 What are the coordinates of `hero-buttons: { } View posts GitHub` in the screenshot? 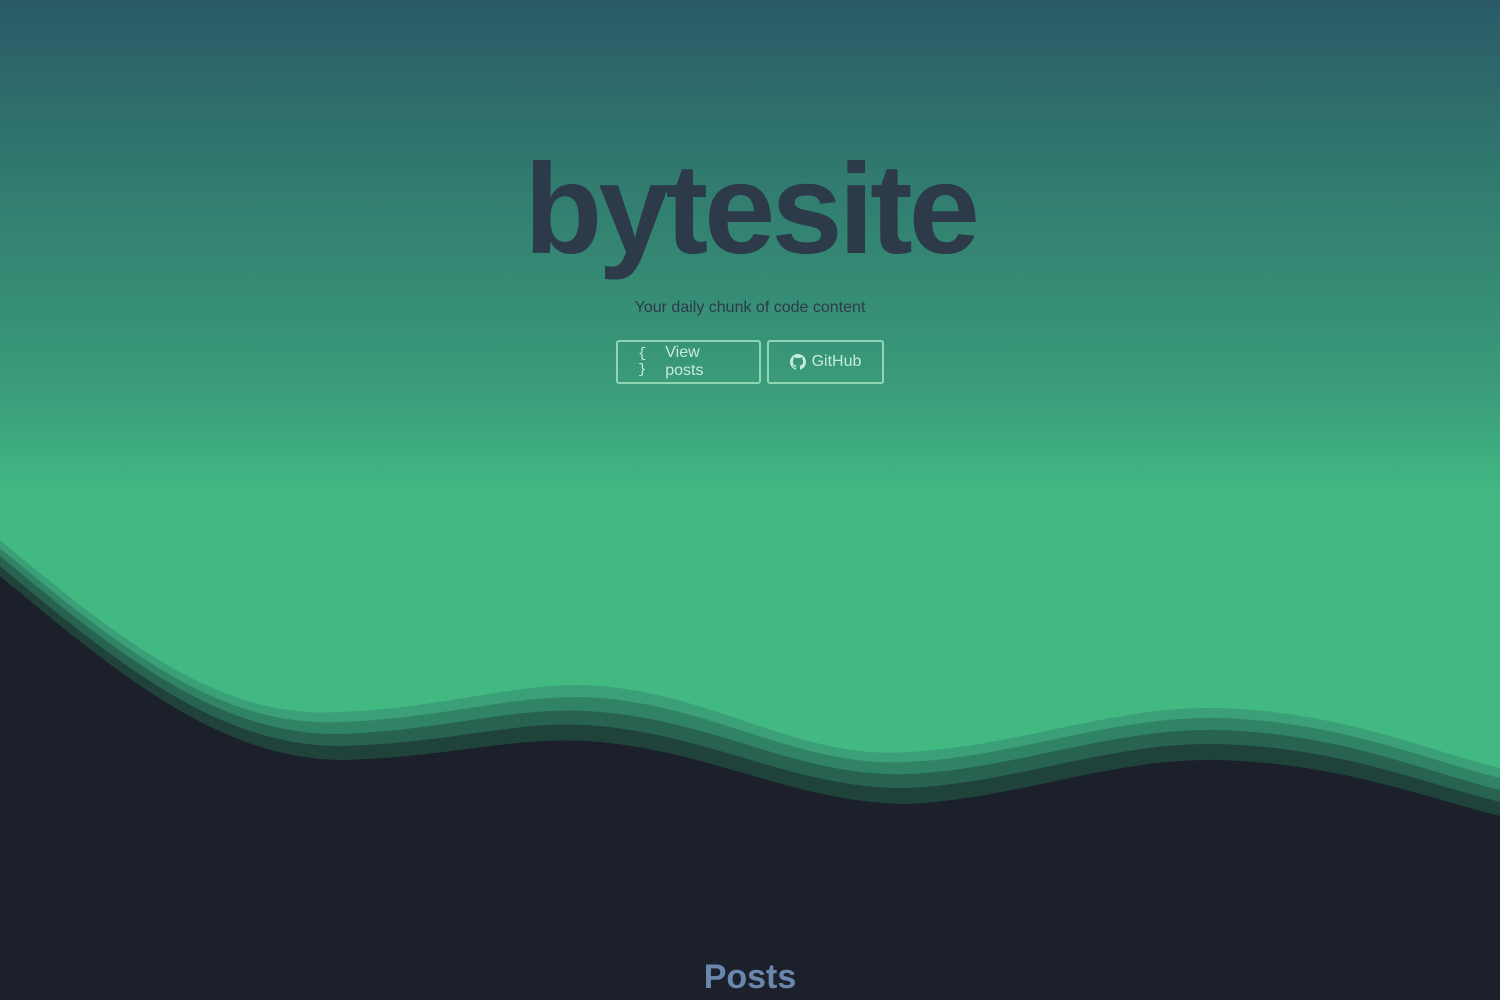 It's located at (750, 362).